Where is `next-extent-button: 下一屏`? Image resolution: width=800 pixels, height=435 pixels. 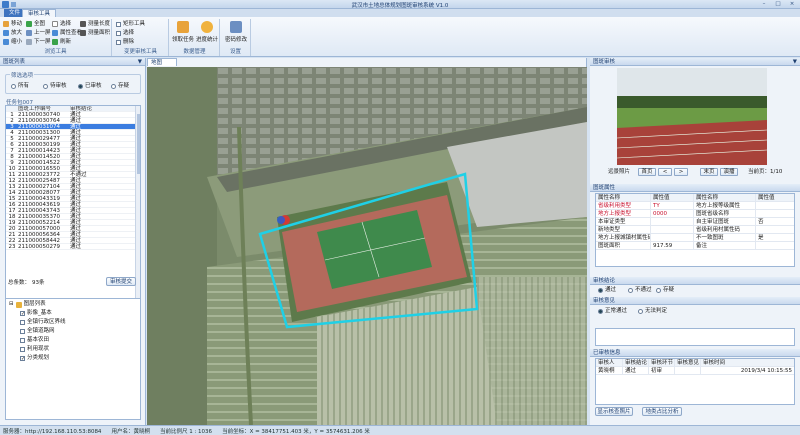 next-extent-button: 下一屏 is located at coordinates (38, 42).